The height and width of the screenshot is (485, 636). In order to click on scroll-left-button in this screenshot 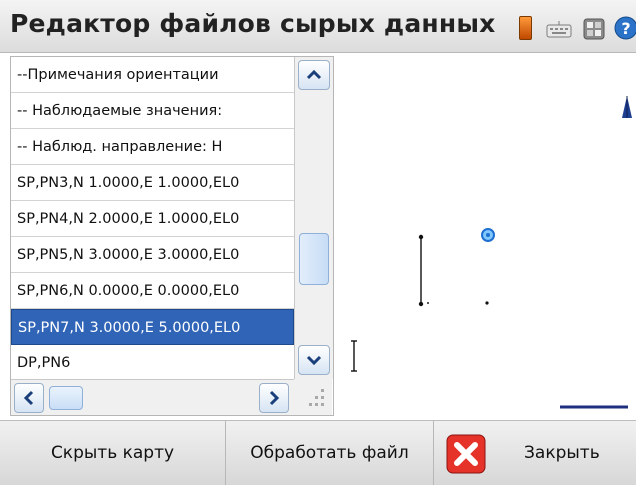, I will do `click(29, 398)`.